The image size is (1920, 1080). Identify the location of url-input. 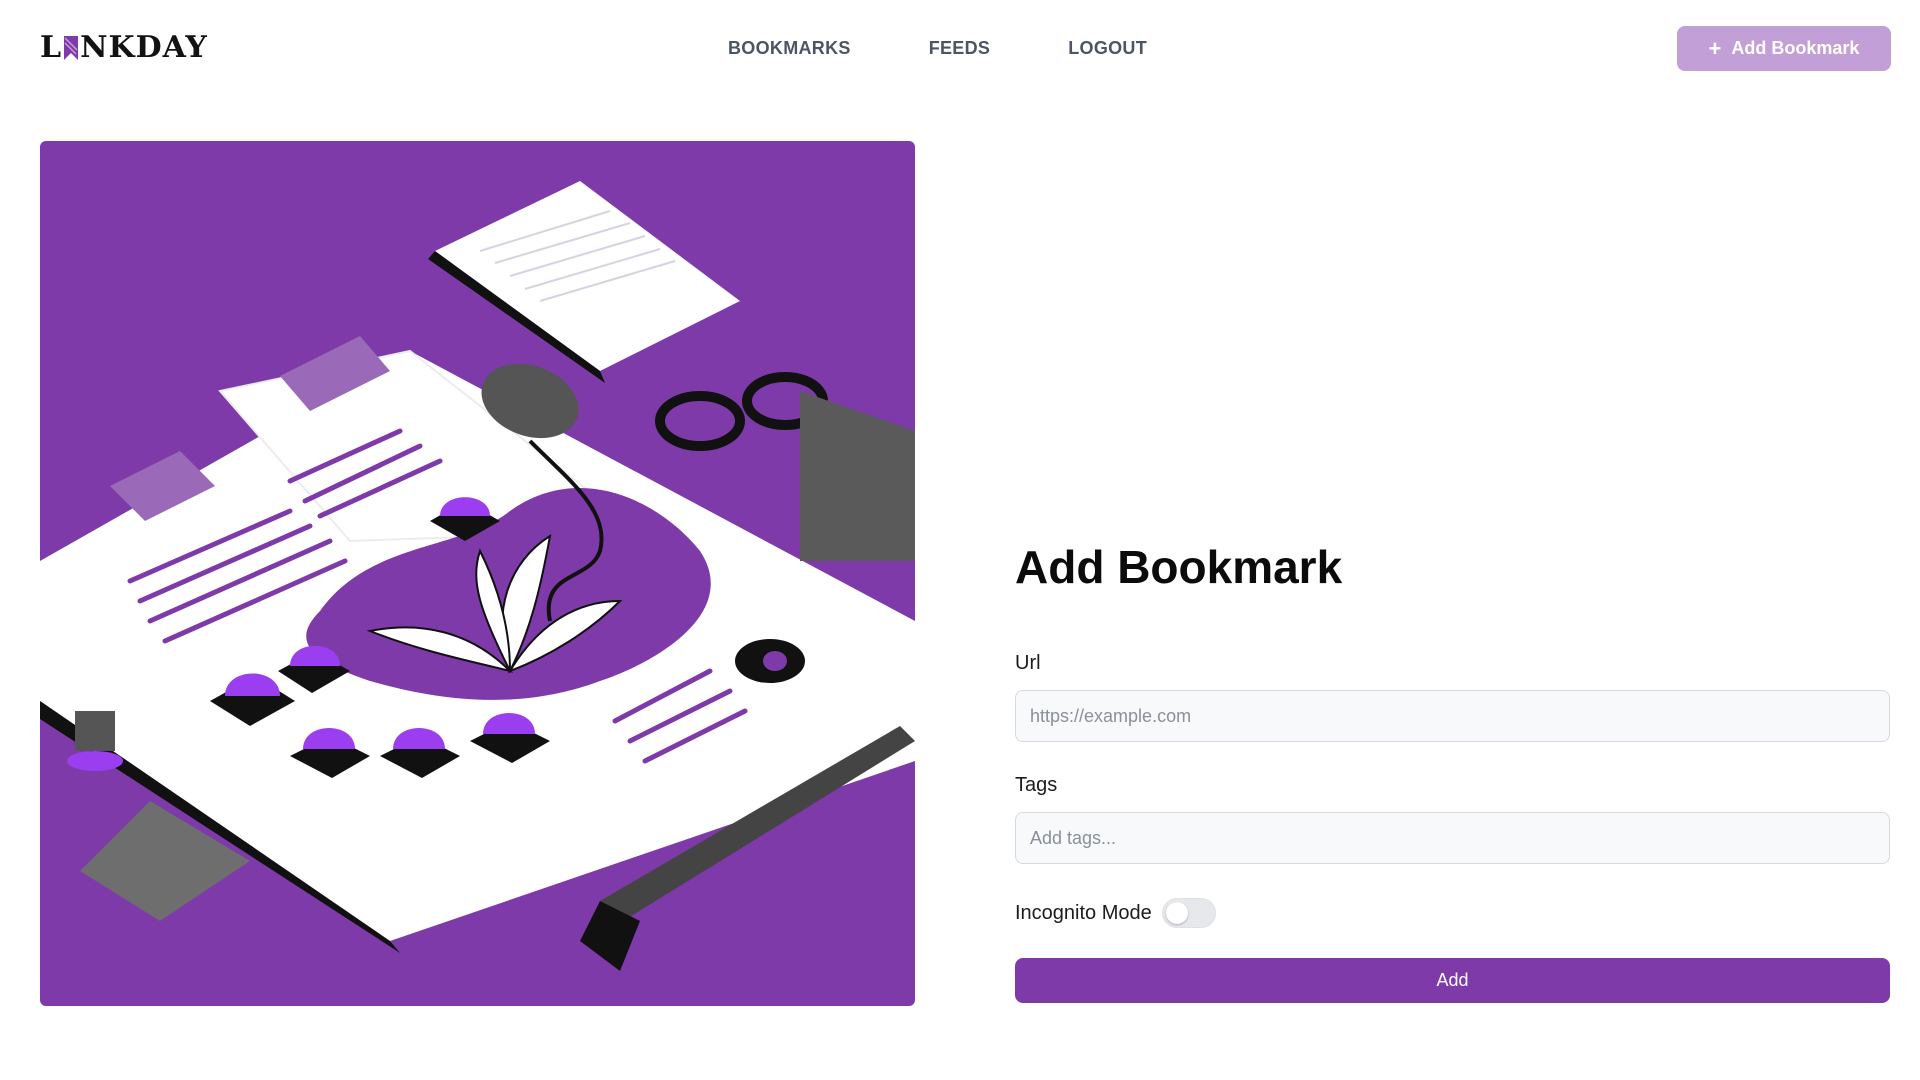
(1452, 716).